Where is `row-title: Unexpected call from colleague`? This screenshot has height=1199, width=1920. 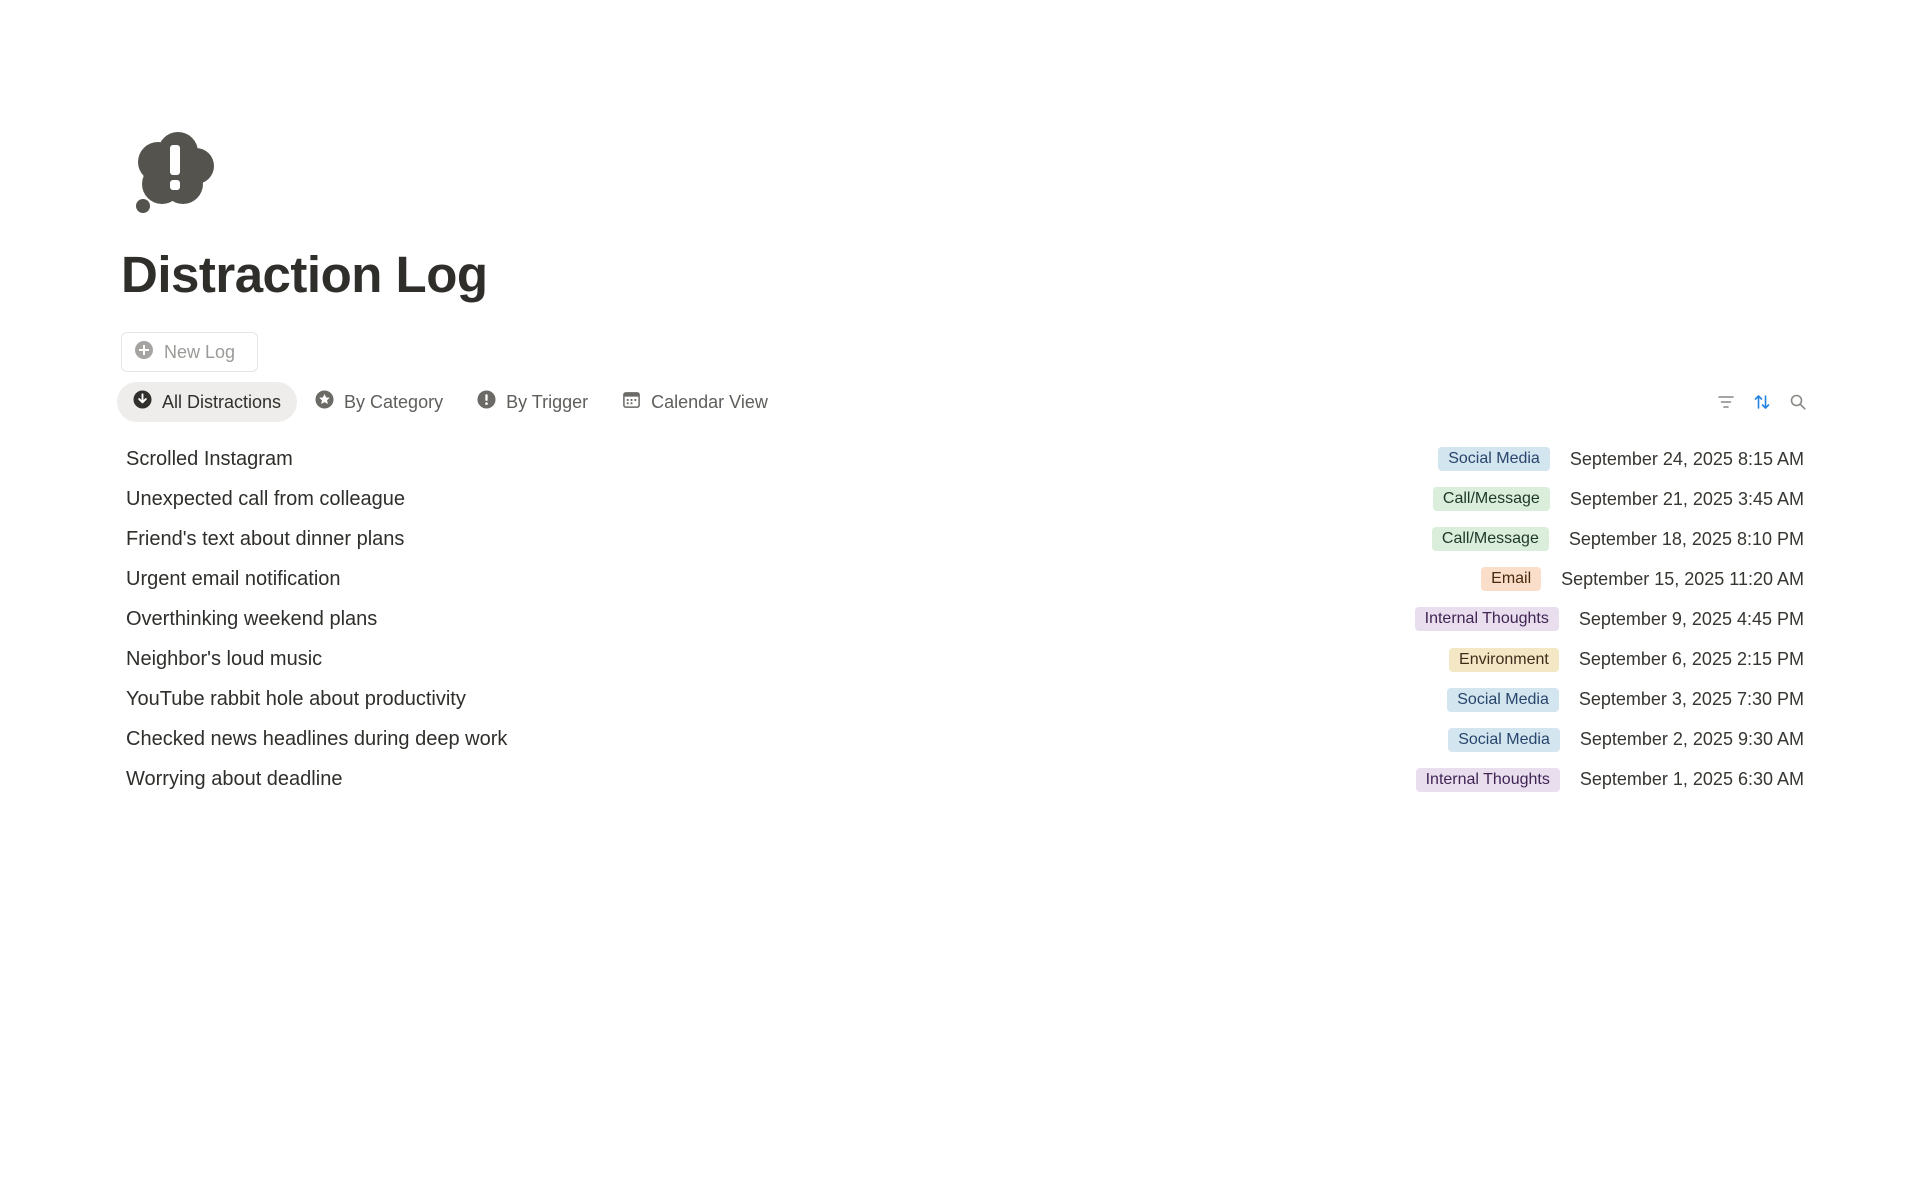 row-title: Unexpected call from colleague is located at coordinates (265, 499).